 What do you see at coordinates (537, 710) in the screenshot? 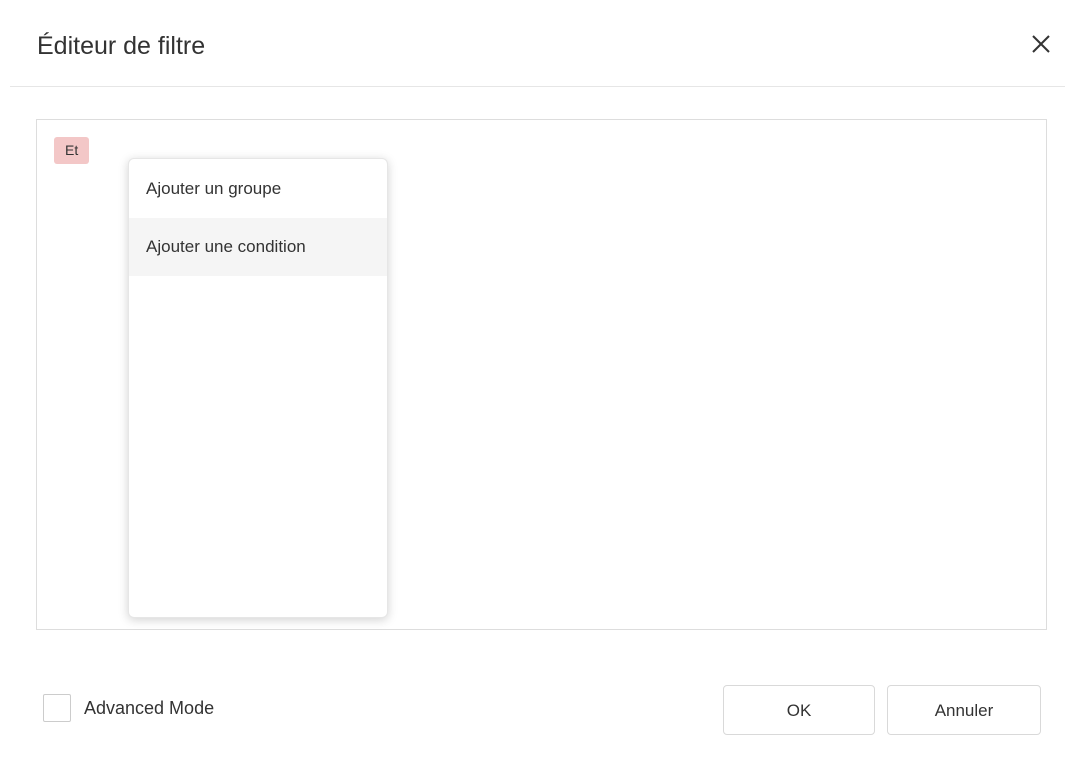
I see `dialog-footer: Advanced Mode OK Annuler` at bounding box center [537, 710].